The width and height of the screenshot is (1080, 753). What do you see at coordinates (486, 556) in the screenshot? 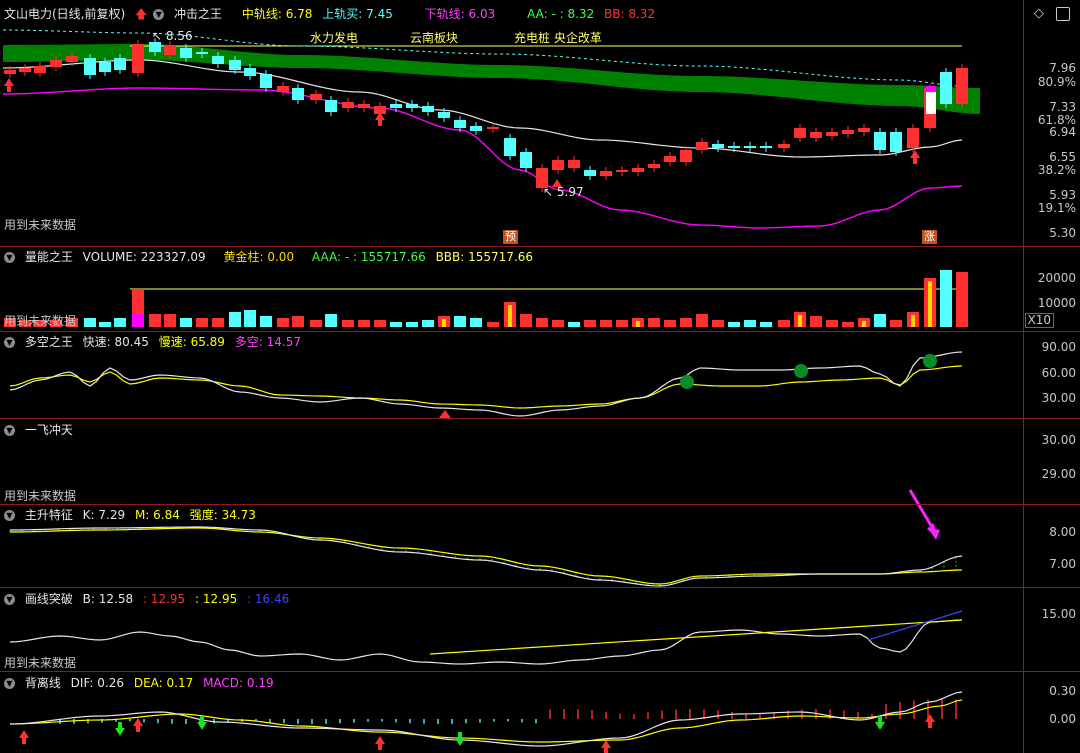
I see `m-line` at bounding box center [486, 556].